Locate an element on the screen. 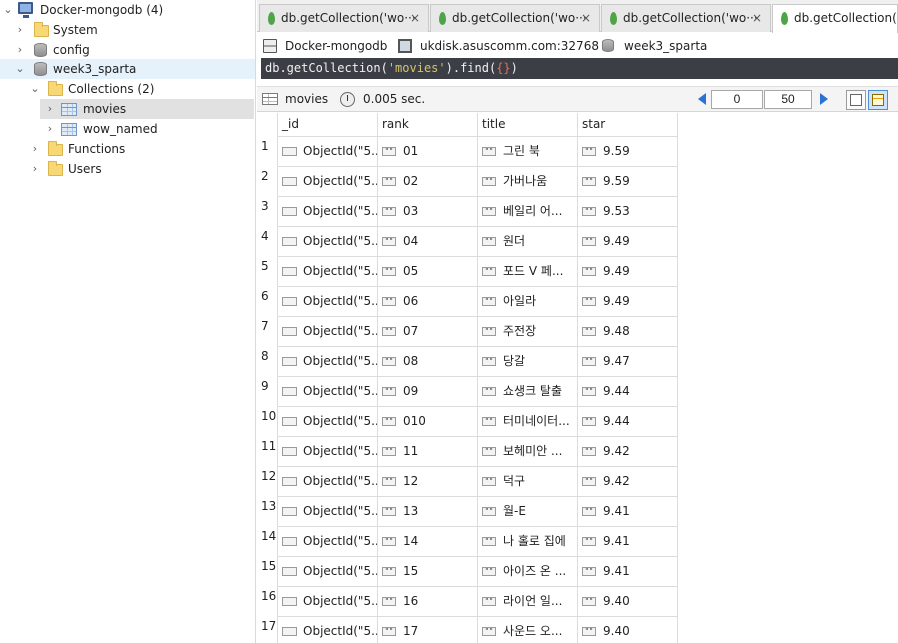  table-row: 7 ObjectId("5... "" 07 "" 주전장 "" 9.48 is located at coordinates (467, 331).